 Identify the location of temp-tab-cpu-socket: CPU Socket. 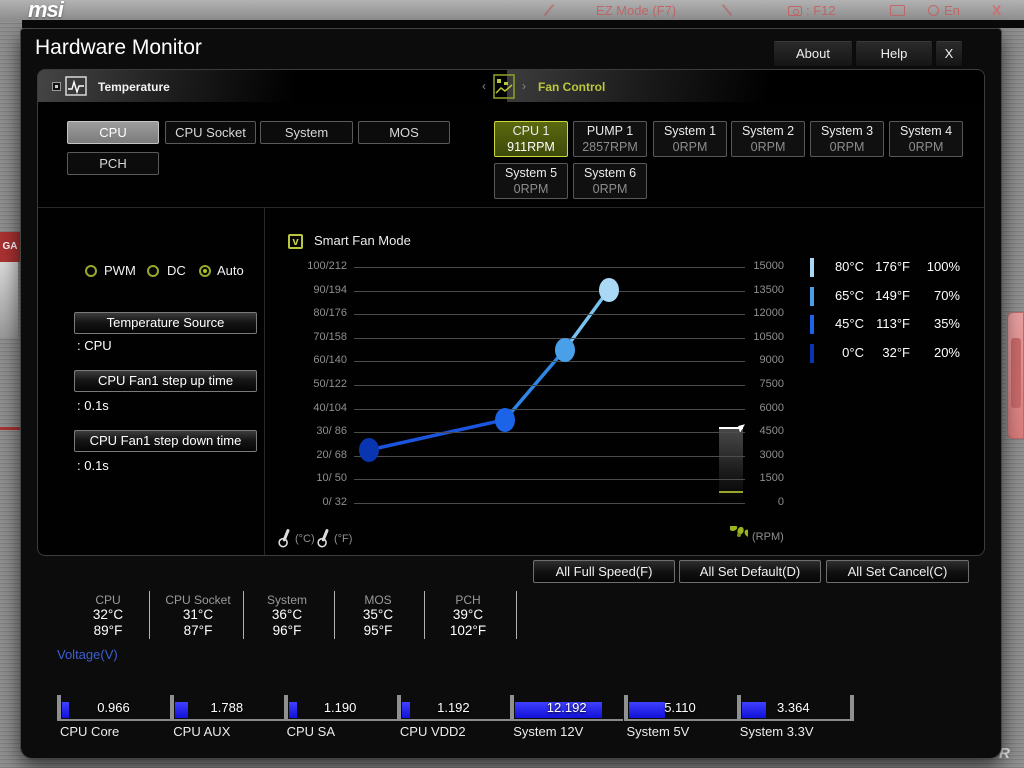
(210, 132).